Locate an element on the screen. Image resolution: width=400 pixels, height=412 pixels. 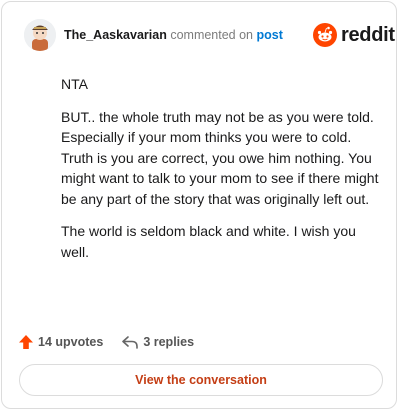
replies-button: 3 replies is located at coordinates (157, 342).